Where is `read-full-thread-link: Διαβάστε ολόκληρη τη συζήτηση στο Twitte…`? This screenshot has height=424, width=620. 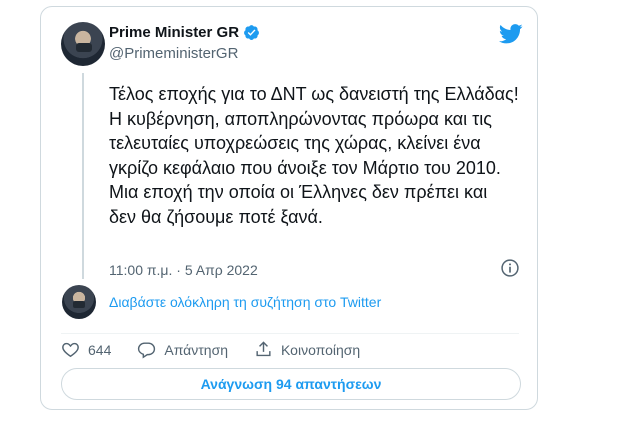 read-full-thread-link: Διαβάστε ολόκληρη τη συζήτηση στο Twitte… is located at coordinates (245, 302).